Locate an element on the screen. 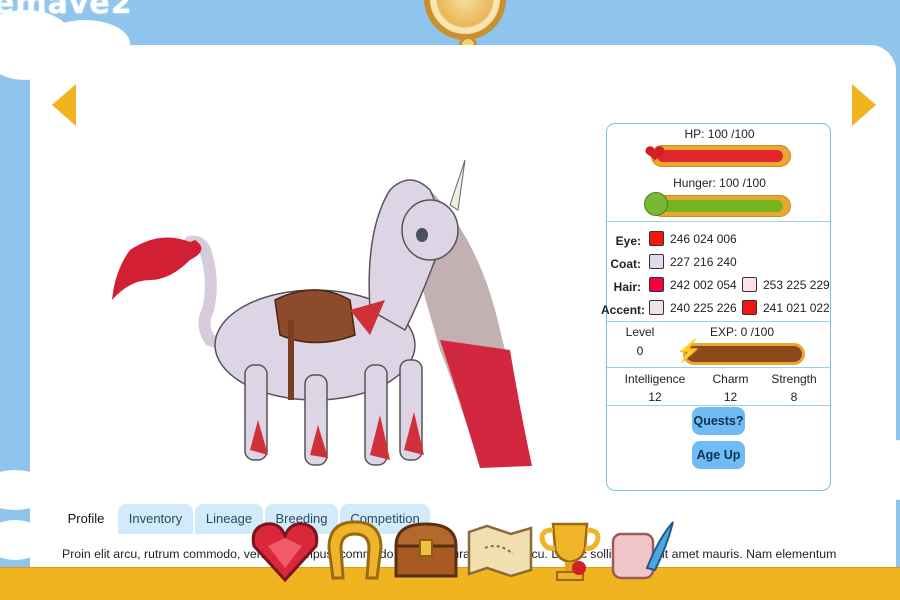 Image resolution: width=900 pixels, height=600 pixels. lightning-icon: ⚡ is located at coordinates (689, 350).